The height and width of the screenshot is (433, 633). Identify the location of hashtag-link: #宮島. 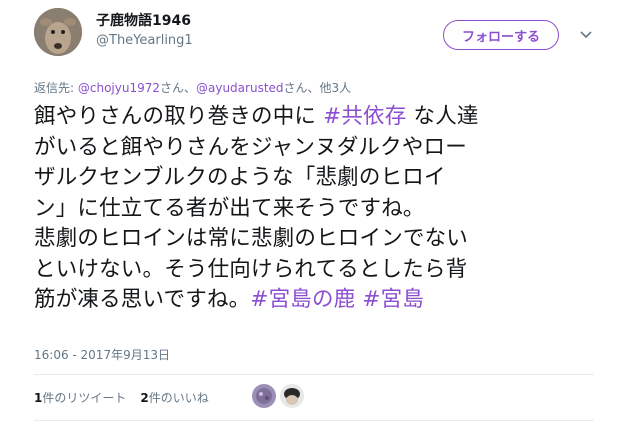
(393, 299).